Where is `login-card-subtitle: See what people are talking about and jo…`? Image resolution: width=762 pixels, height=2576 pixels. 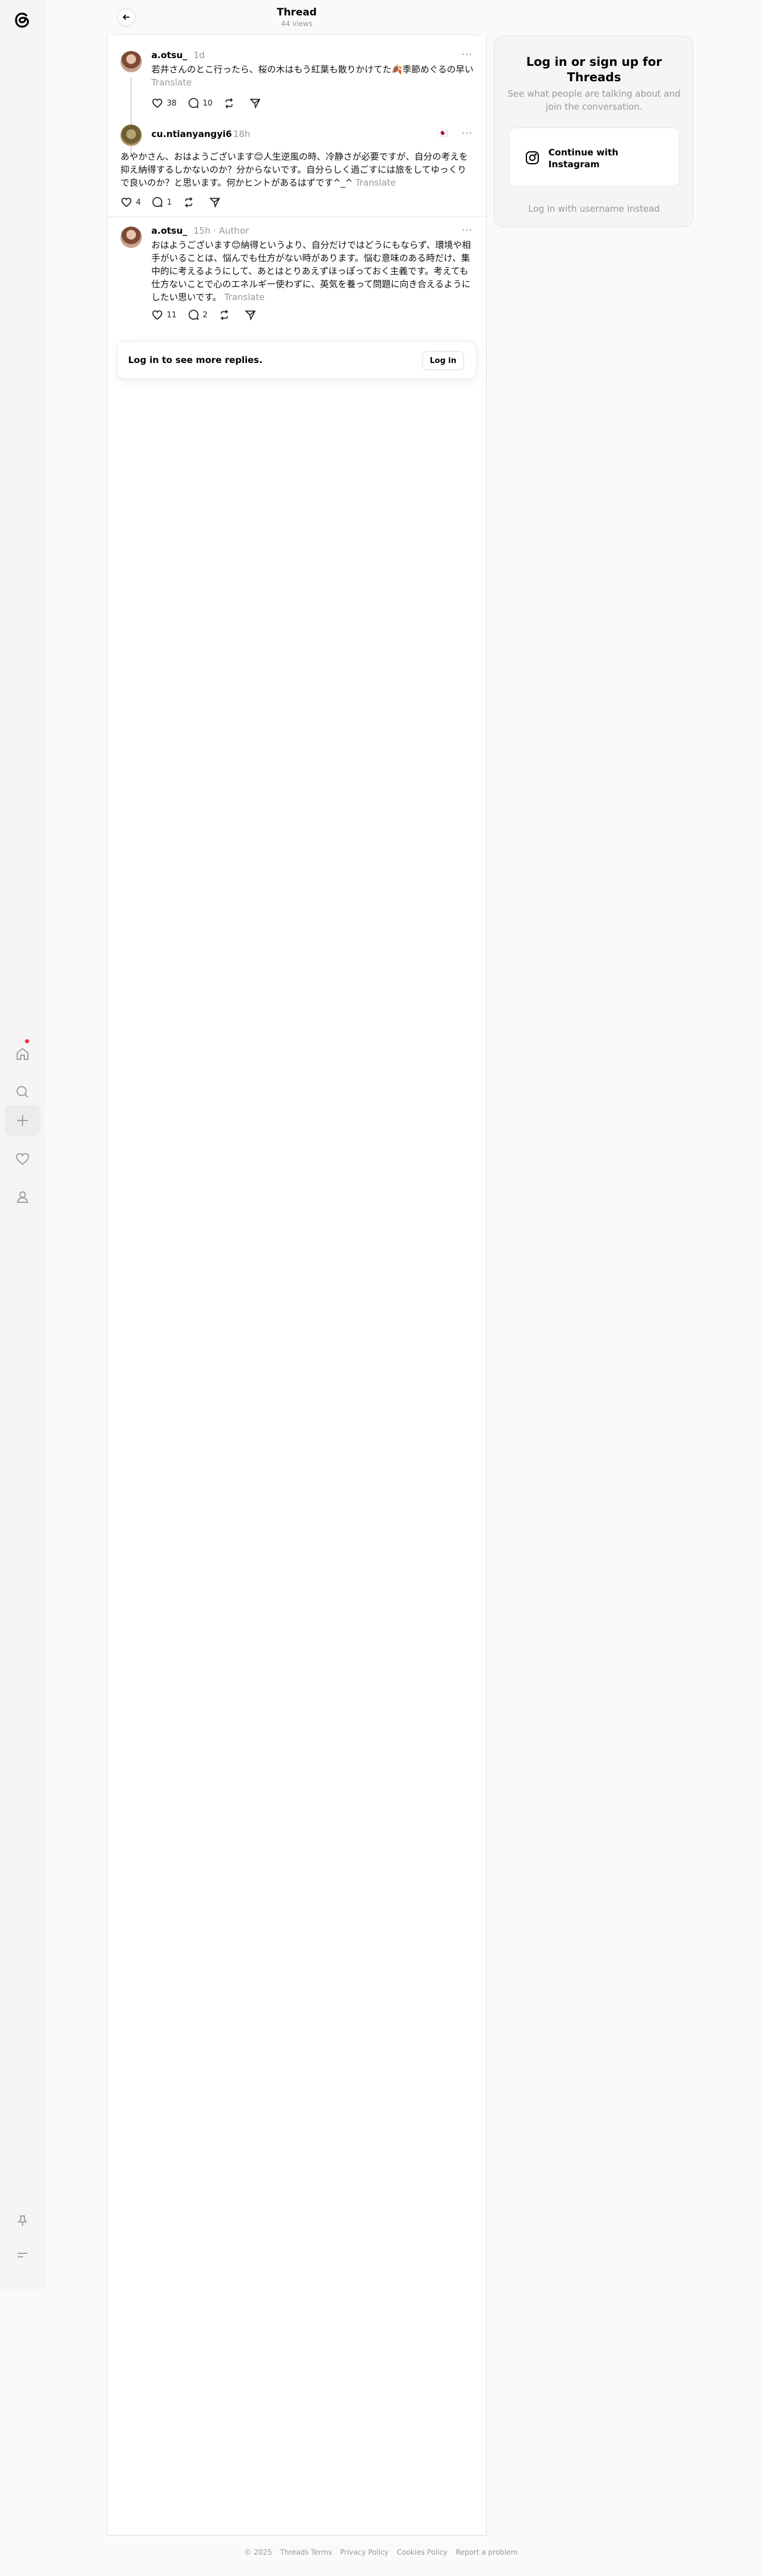 login-card-subtitle: See what people are talking about and jo… is located at coordinates (594, 100).